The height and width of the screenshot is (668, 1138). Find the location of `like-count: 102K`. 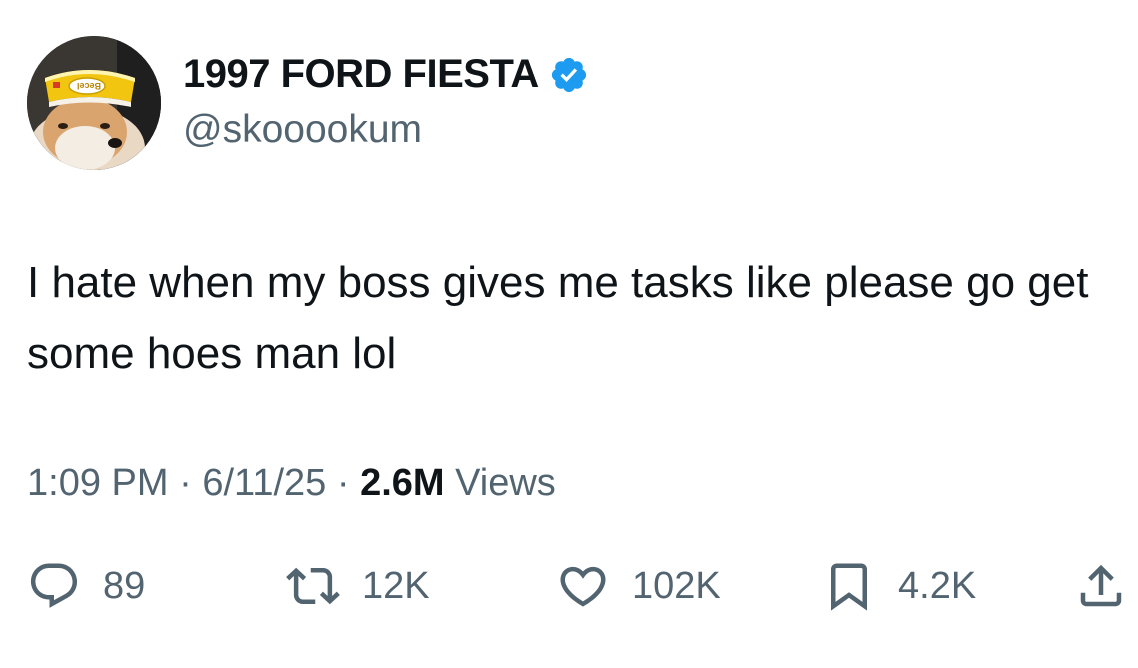

like-count: 102K is located at coordinates (676, 585).